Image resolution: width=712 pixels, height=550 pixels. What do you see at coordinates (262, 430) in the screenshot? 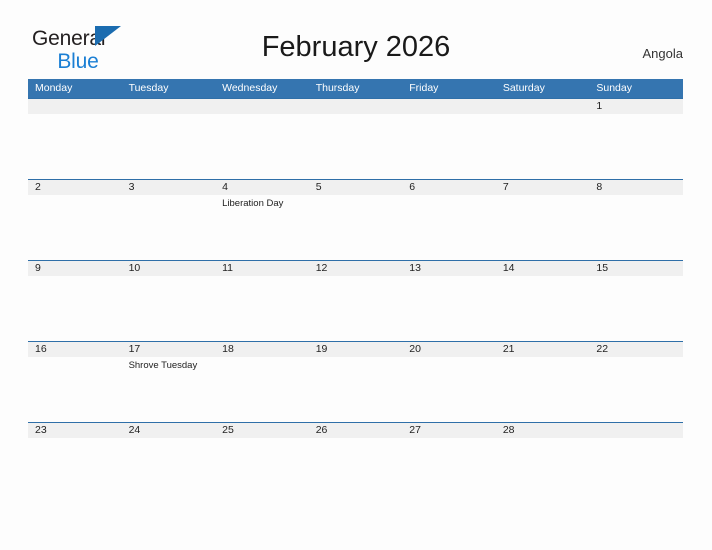
I see `day-number: 25` at bounding box center [262, 430].